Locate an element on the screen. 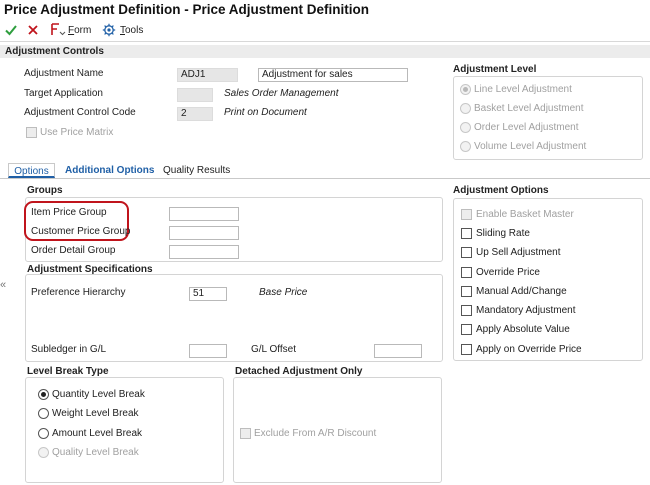 This screenshot has width=650, height=485. preference-hierarchy-description: Base Price is located at coordinates (283, 292).